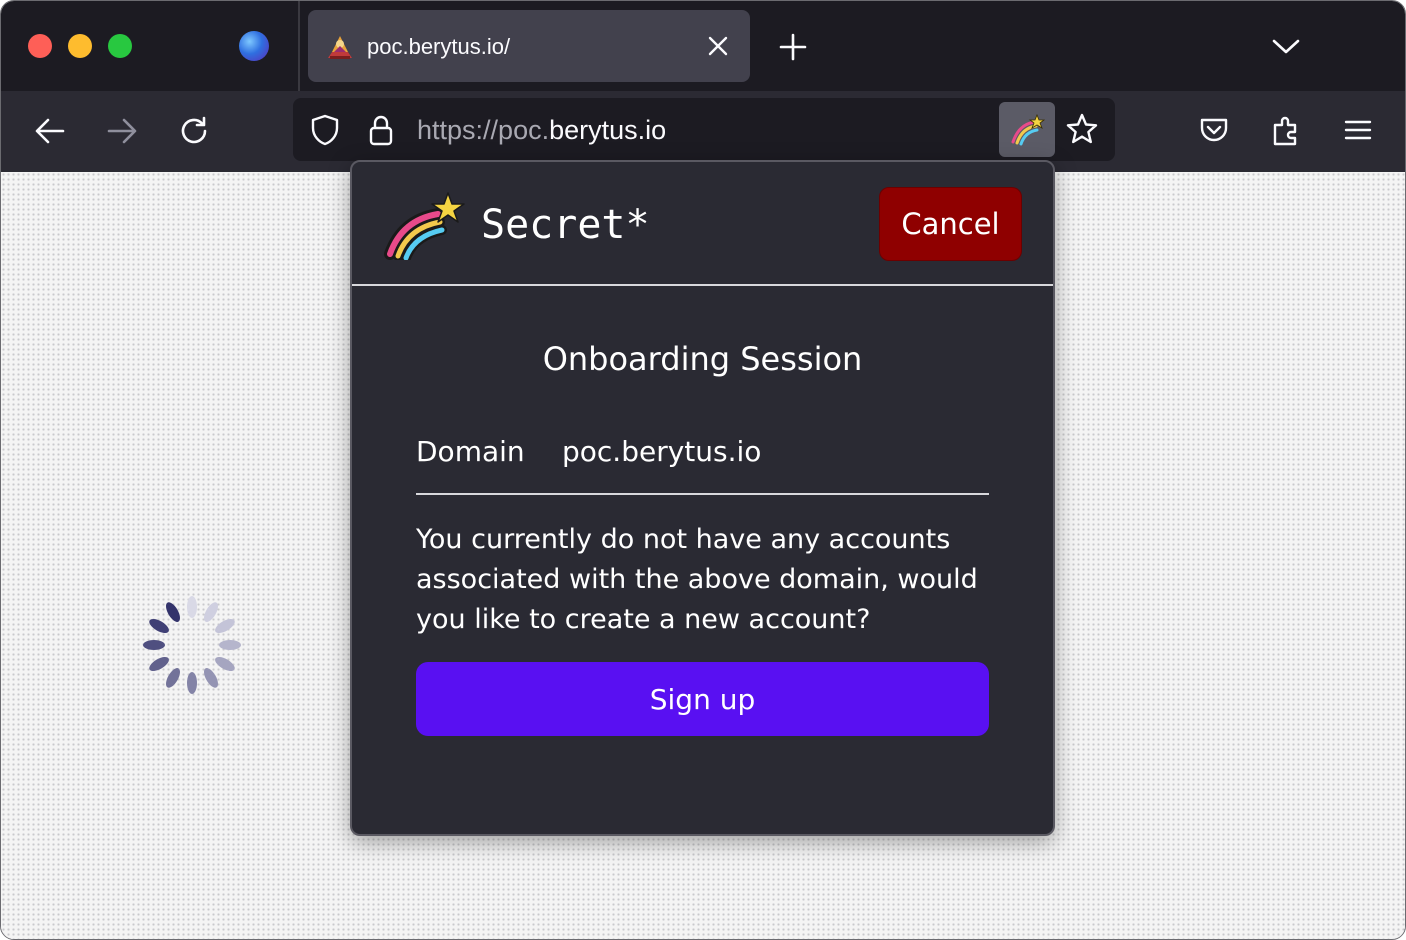 This screenshot has height=940, width=1406. What do you see at coordinates (325, 130) in the screenshot?
I see `shield-icon` at bounding box center [325, 130].